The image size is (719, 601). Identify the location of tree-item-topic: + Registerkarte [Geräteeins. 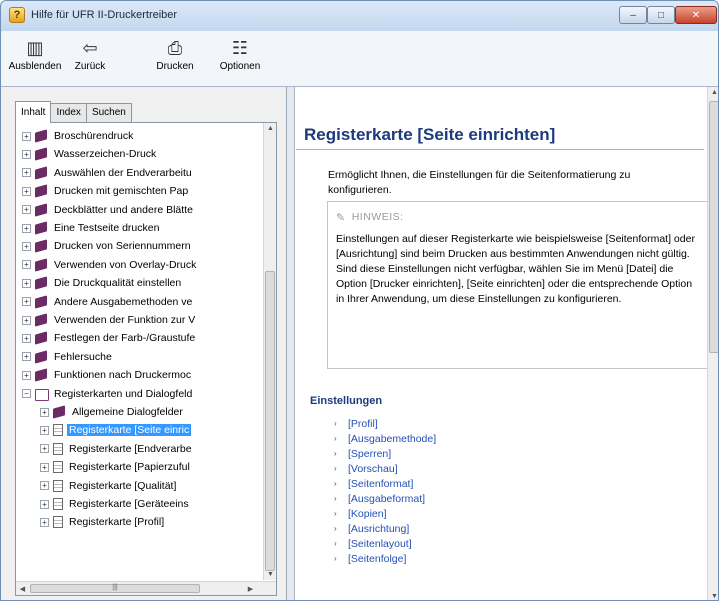
(115, 504).